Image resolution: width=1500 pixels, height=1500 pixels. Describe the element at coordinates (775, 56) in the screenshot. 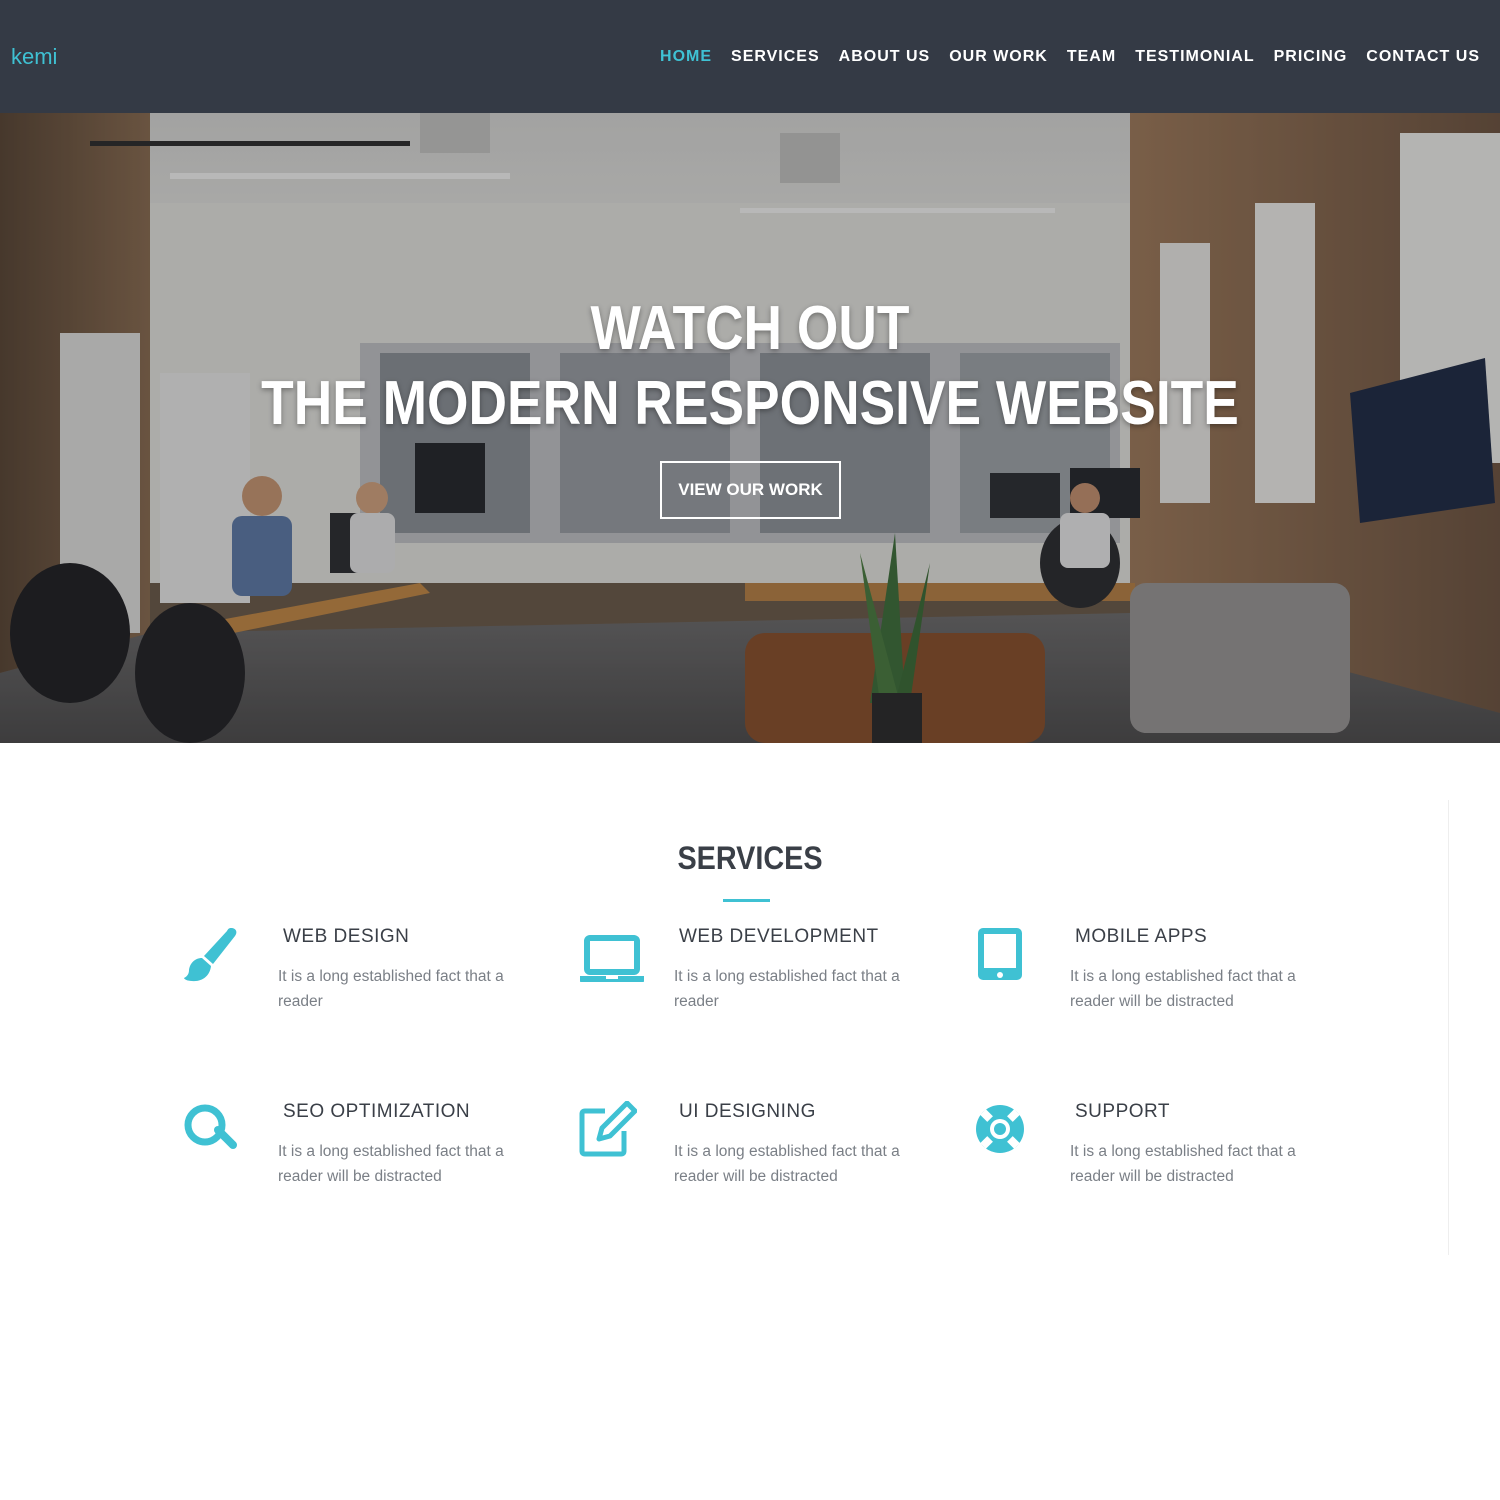

I see `nav-services: SERVICES` at that location.